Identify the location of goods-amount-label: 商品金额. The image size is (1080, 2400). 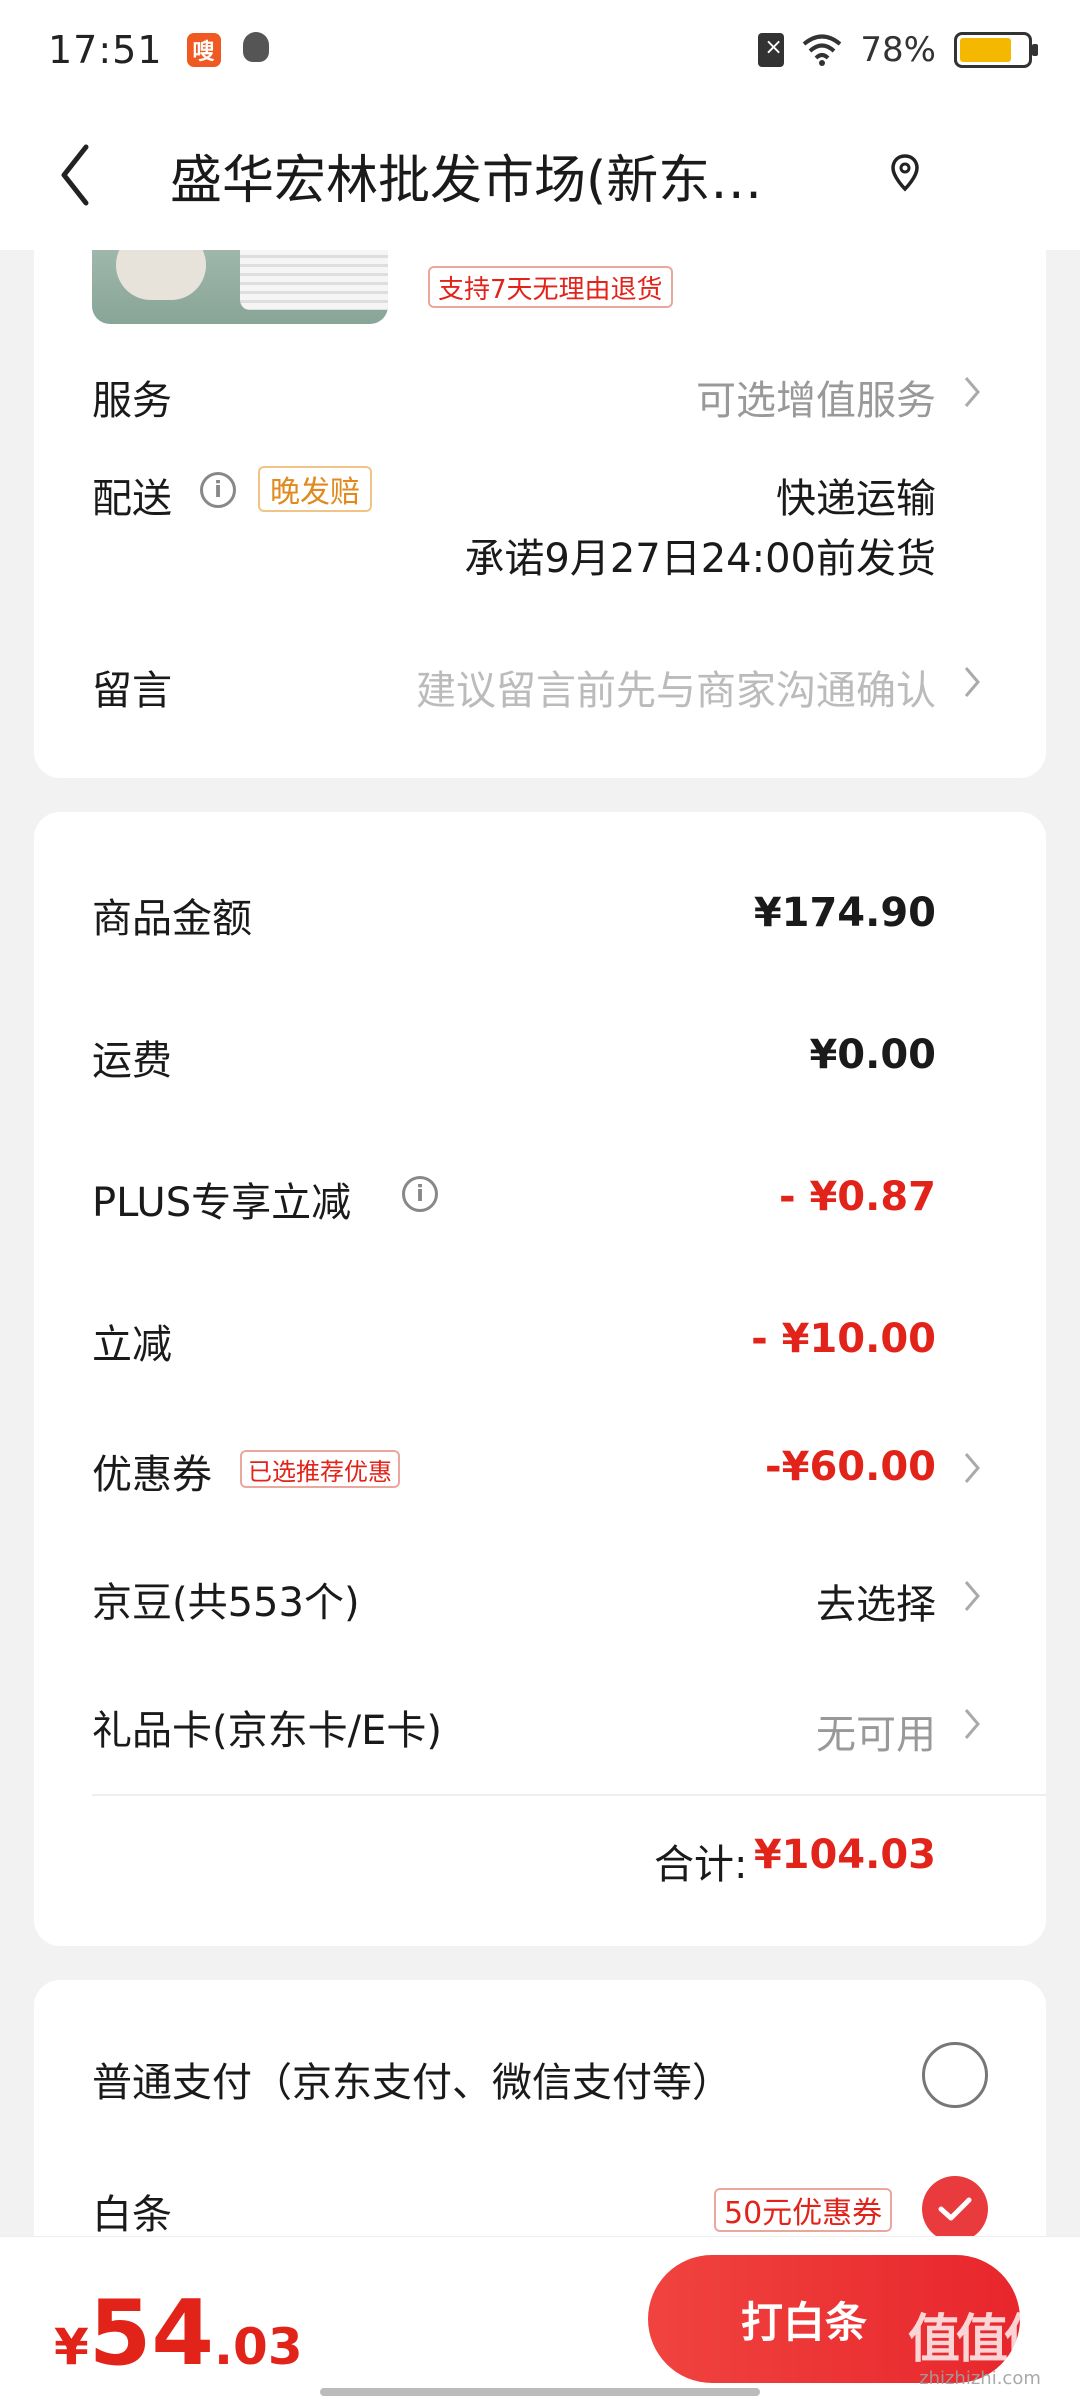
(172, 919).